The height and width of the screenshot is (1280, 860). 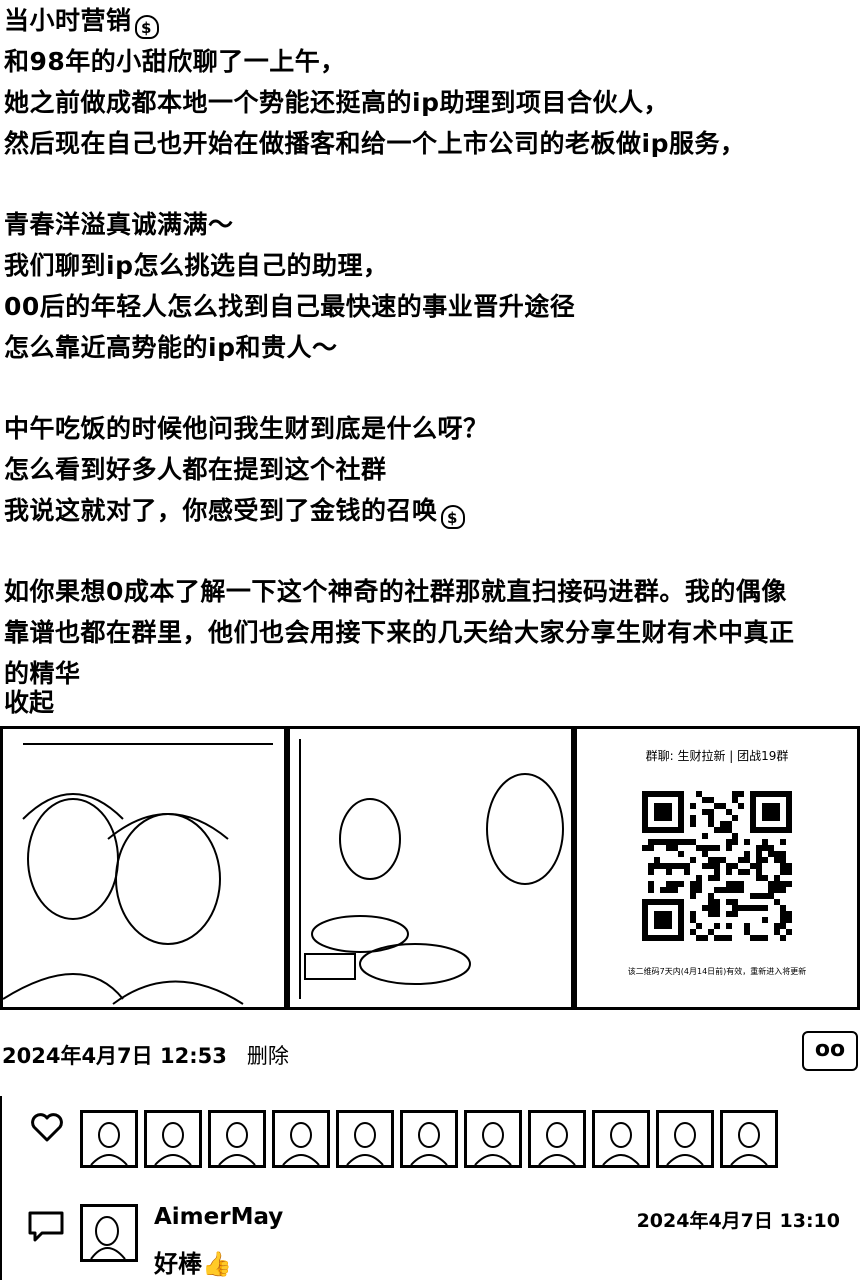 I want to click on post-line-3: 她之前做成都本地一个势能还挺高的ip助理到项目合伙人，, so click(x=336, y=102).